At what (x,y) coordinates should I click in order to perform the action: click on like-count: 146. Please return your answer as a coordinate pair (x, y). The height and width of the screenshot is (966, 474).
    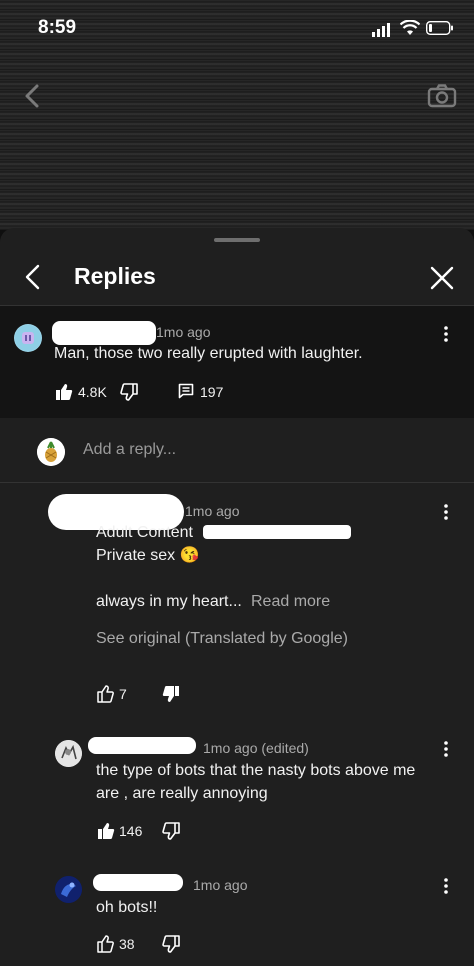
    Looking at the image, I should click on (131, 831).